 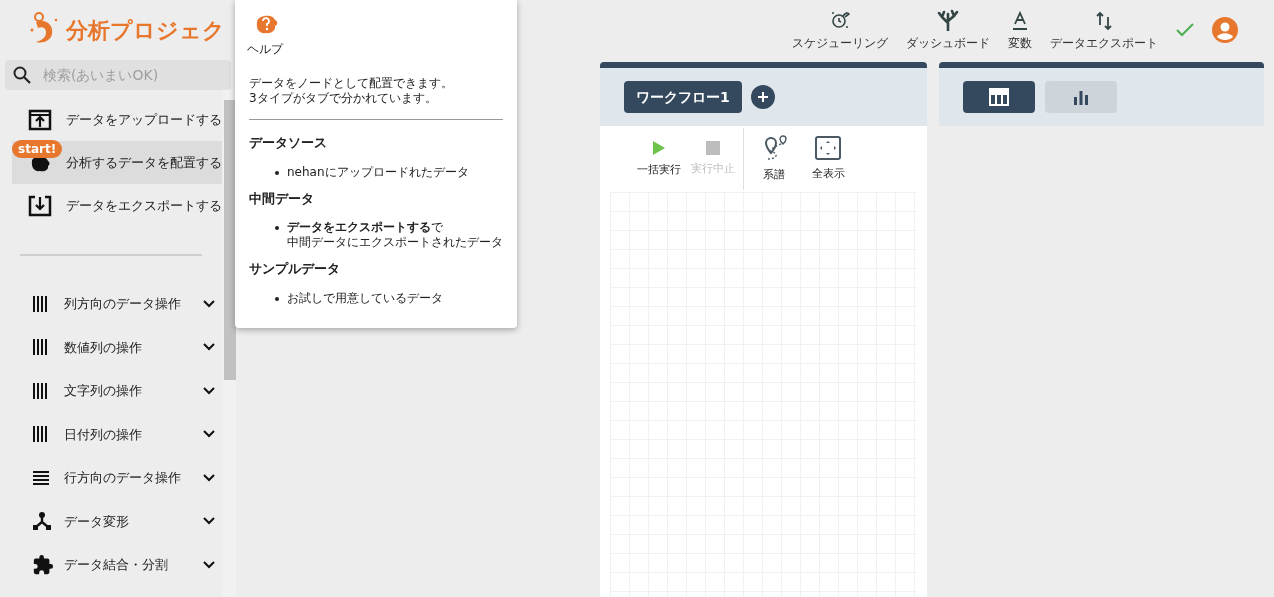 What do you see at coordinates (948, 30) in the screenshot?
I see `header-nav-button: ダッシュボード` at bounding box center [948, 30].